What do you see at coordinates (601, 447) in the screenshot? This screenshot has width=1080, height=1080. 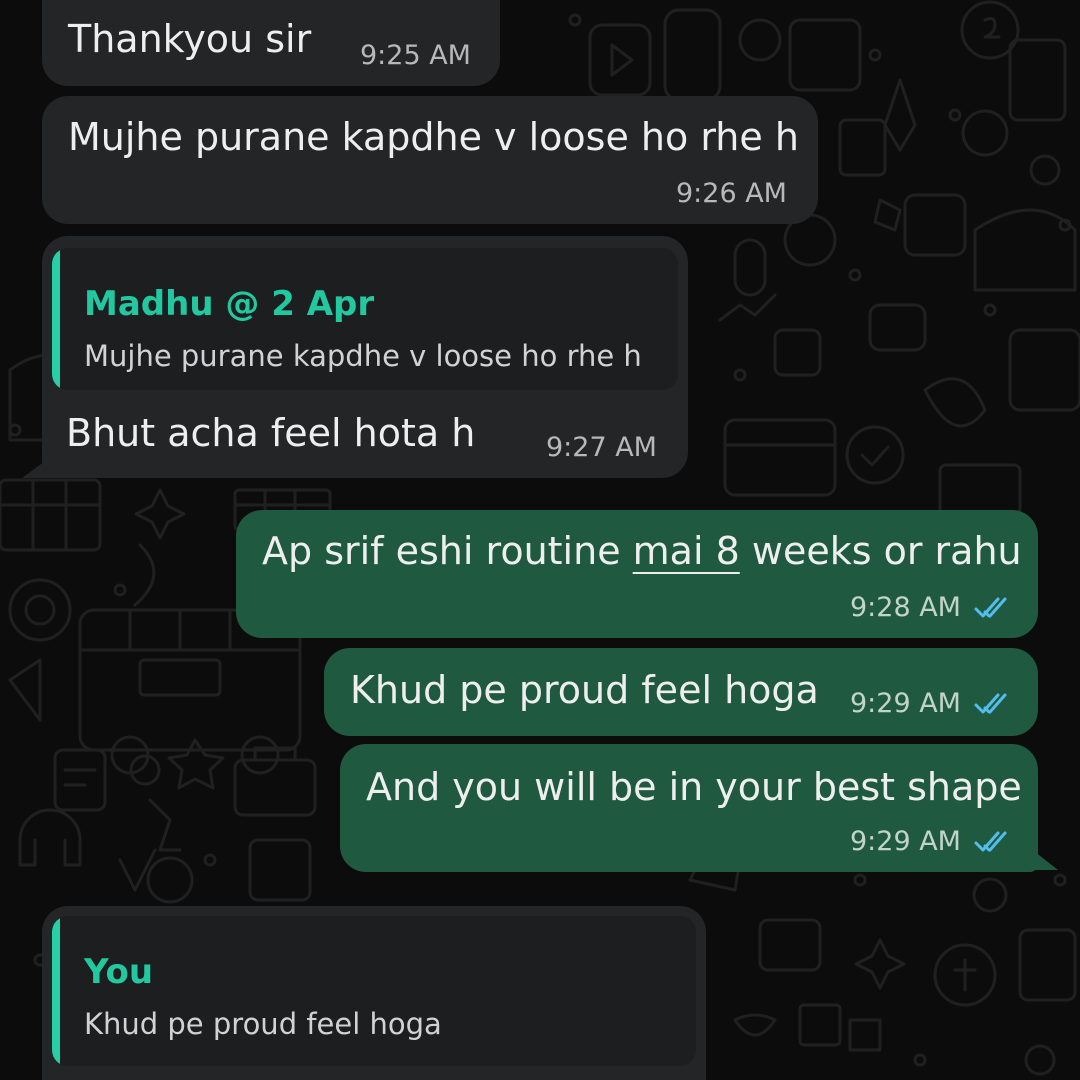 I see `message-timestamp: 9:27 AM` at bounding box center [601, 447].